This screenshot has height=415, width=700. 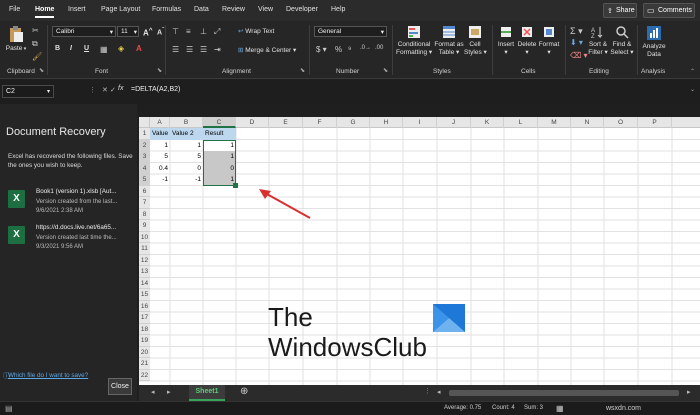 I want to click on font-size-dropdown: 11 ▾, so click(x=128, y=31).